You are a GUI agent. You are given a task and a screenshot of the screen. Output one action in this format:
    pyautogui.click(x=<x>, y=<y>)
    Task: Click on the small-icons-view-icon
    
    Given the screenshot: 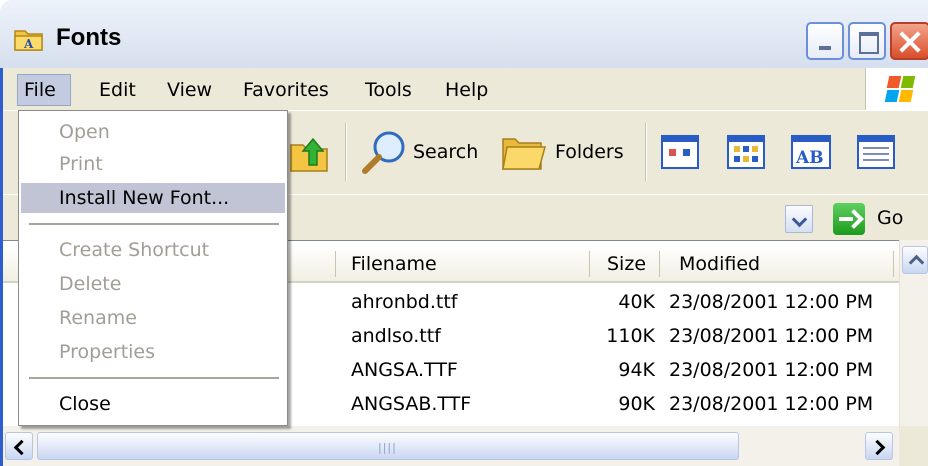 What is the action you would take?
    pyautogui.click(x=746, y=152)
    